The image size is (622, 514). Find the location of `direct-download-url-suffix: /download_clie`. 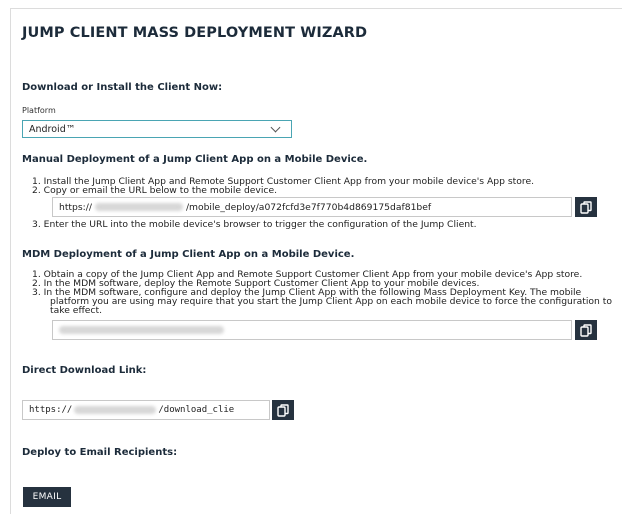

direct-download-url-suffix: /download_clie is located at coordinates (196, 410).